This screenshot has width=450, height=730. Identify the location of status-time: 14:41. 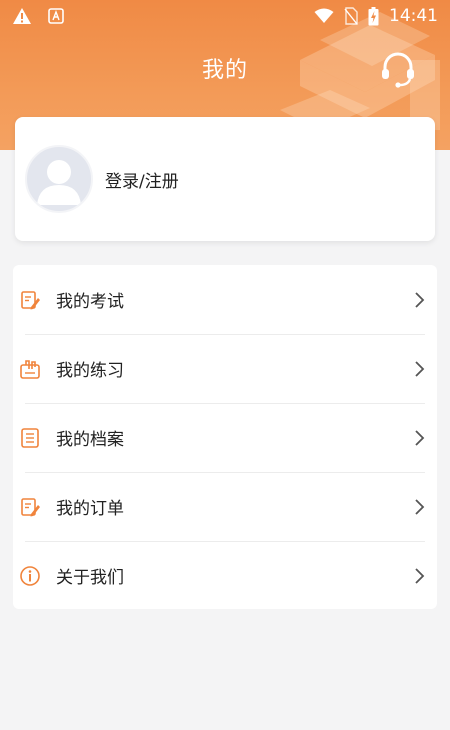
(413, 16).